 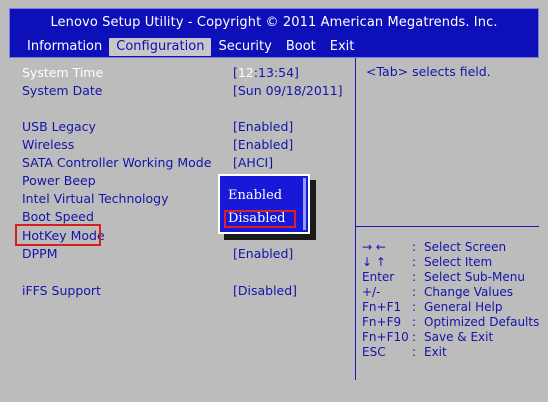 I want to click on setting-iffs-support-value: [Disabled], so click(x=265, y=290).